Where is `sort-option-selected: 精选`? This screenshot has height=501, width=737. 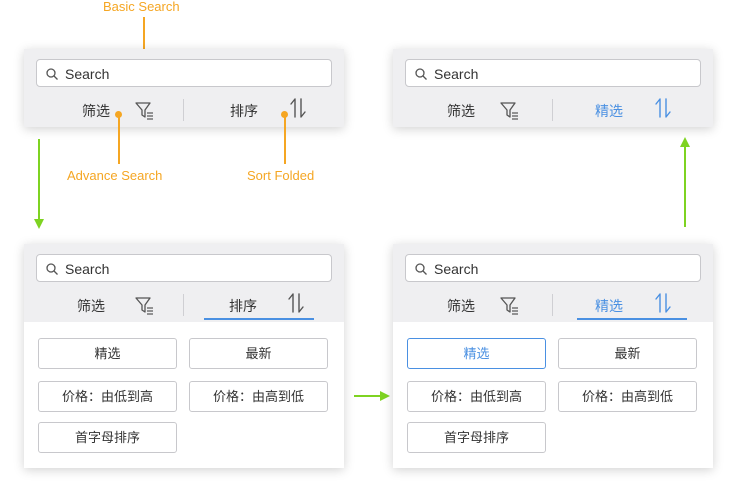 sort-option-selected: 精选 is located at coordinates (107, 353).